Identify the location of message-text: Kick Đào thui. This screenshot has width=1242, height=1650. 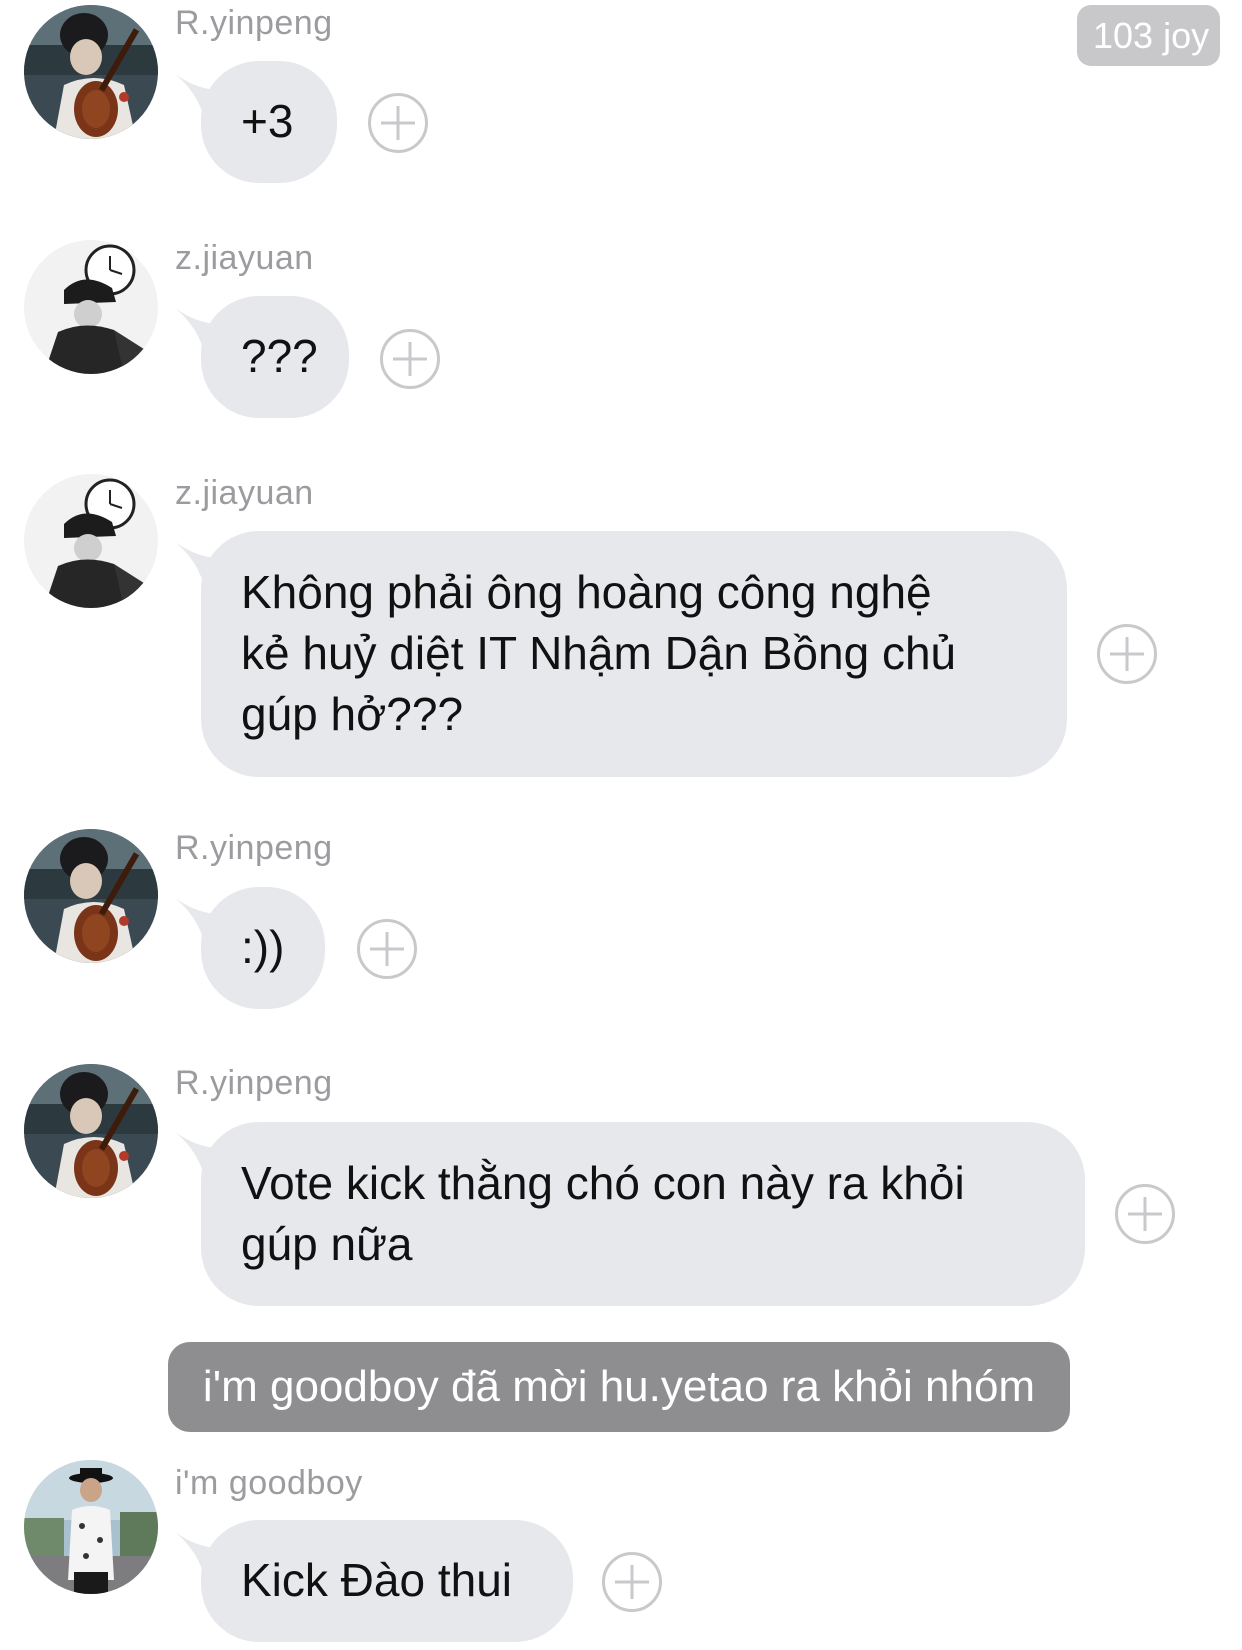
(377, 1580).